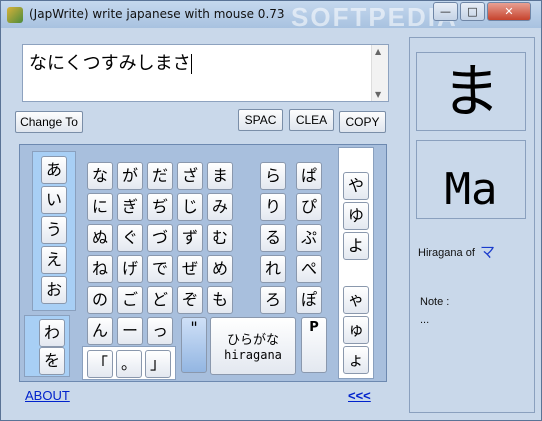  What do you see at coordinates (273, 300) in the screenshot?
I see `key-ro: ろ` at bounding box center [273, 300].